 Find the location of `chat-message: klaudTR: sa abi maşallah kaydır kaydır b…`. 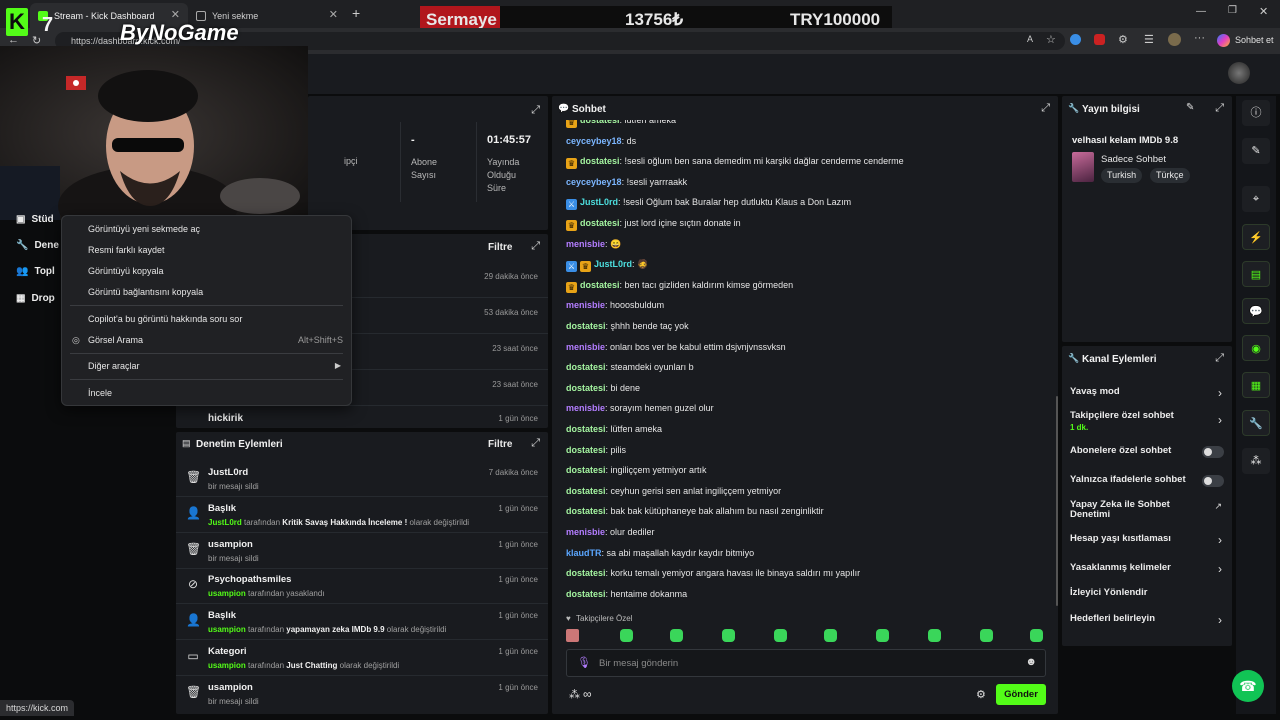

chat-message: klaudTR: sa abi maşallah kaydır kaydır b… is located at coordinates (660, 553).